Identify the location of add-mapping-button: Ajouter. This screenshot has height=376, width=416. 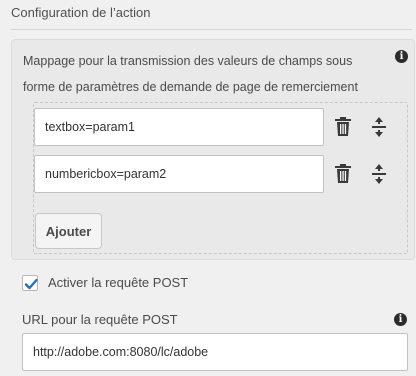
(68, 231).